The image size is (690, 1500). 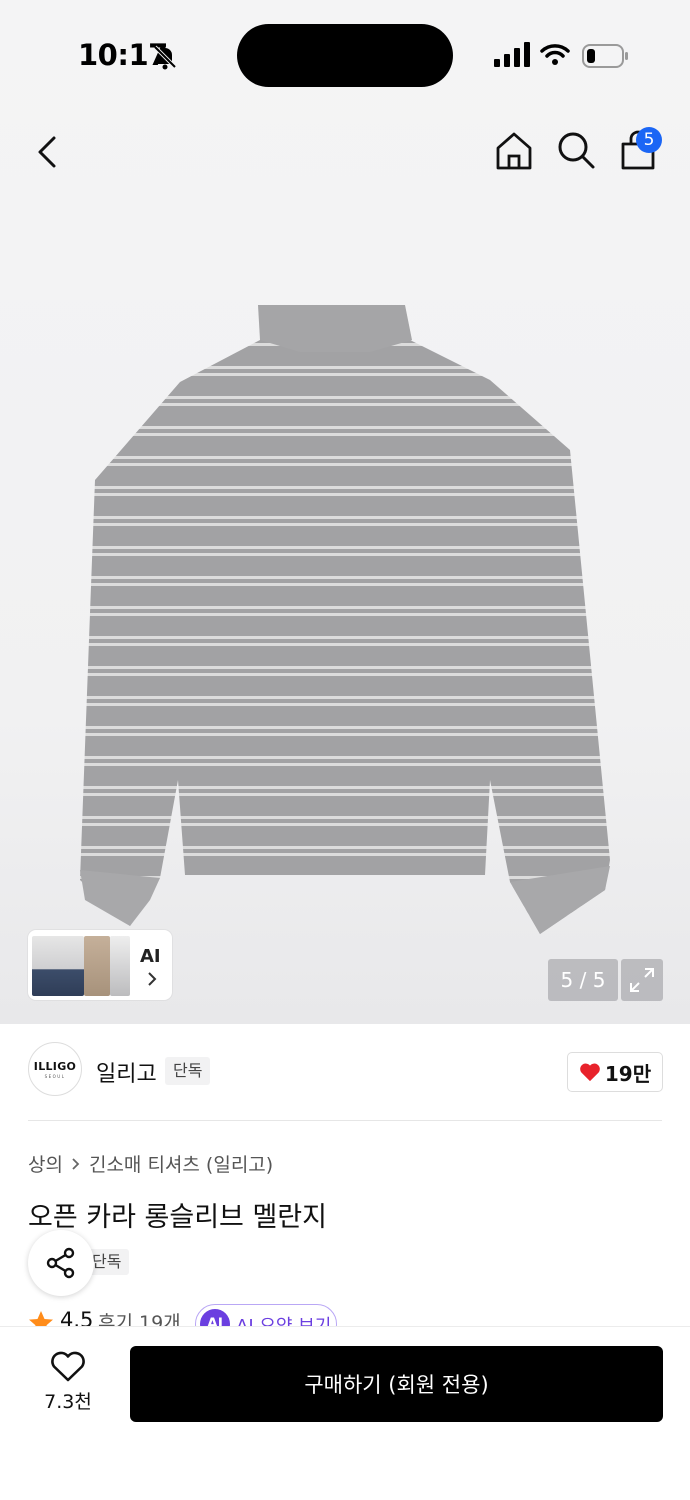 I want to click on cart-count-badge: 5, so click(x=649, y=140).